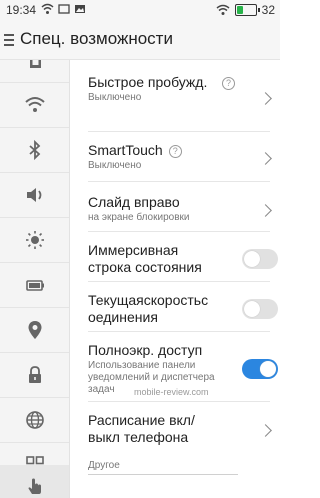  Describe the element at coordinates (140, 10) in the screenshot. I see `status-bar: 19:34 32` at that location.